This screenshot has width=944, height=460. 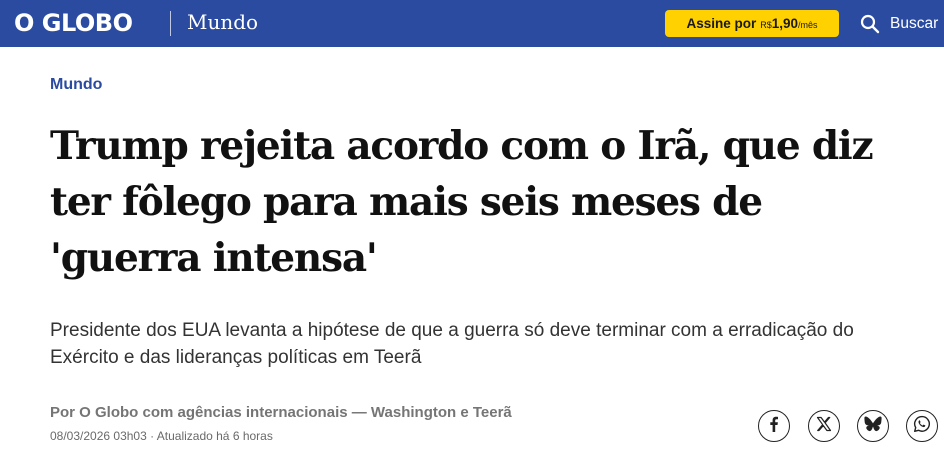 I want to click on search-button: Buscar, so click(x=899, y=24).